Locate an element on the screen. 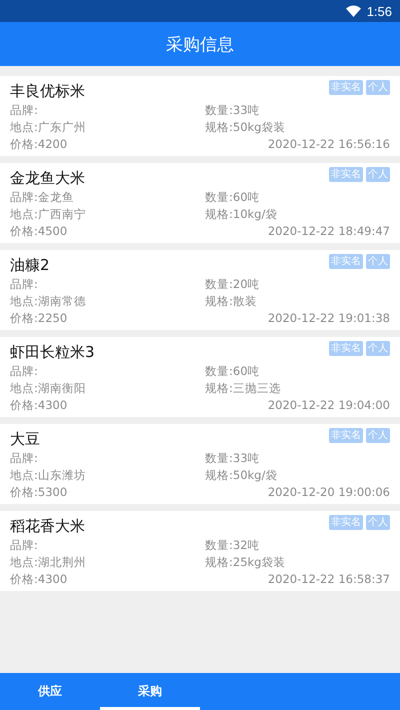  date-text: 2020-12-22 19:04:00 is located at coordinates (328, 405).